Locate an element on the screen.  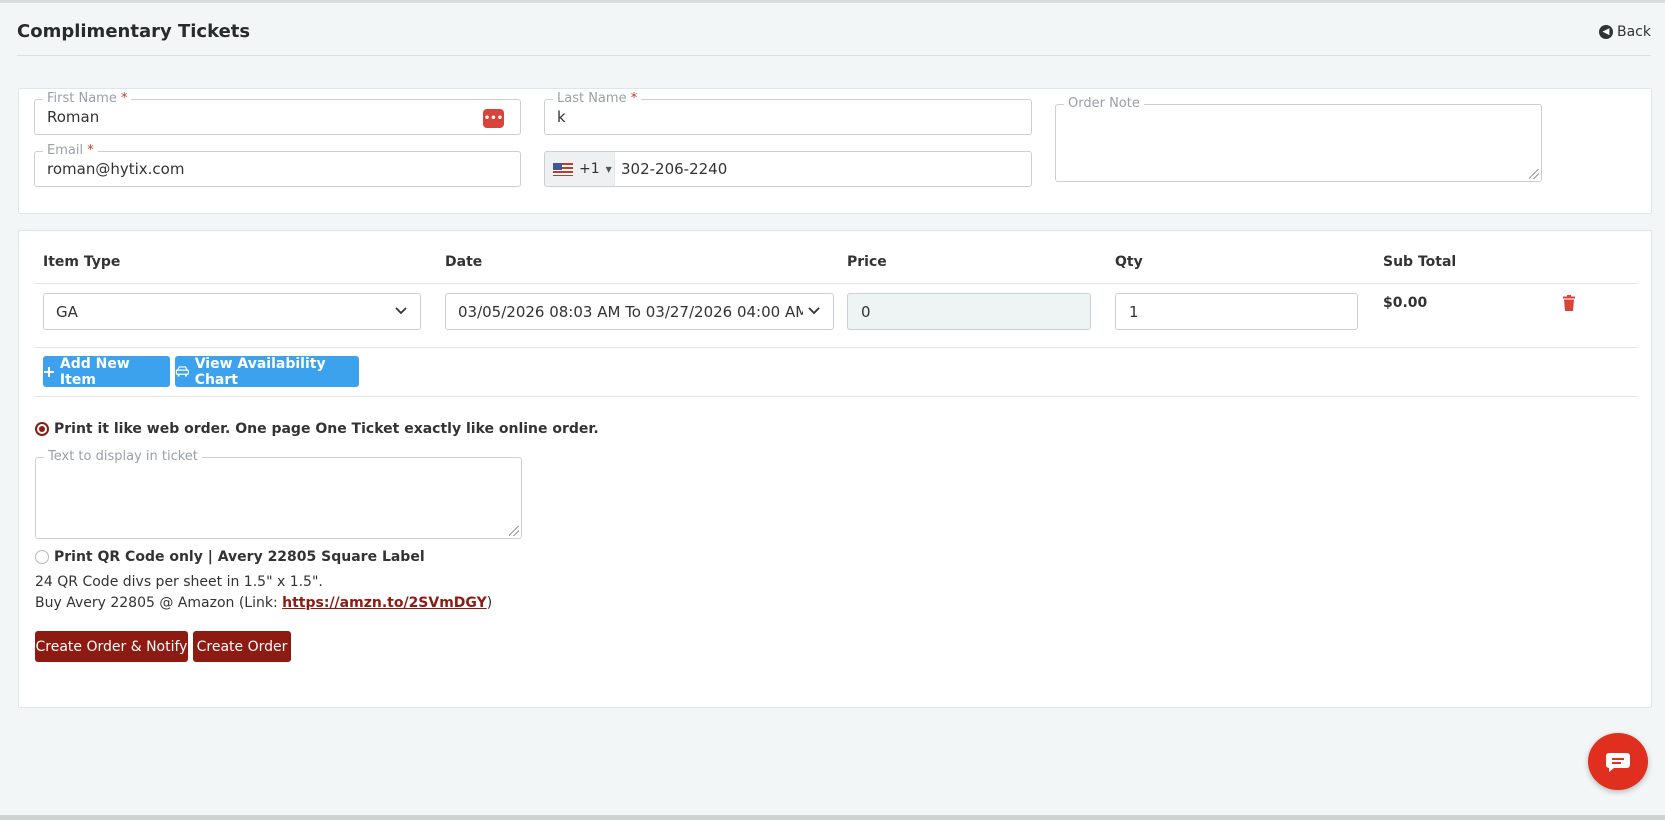
add-new-item-label: Add New Item is located at coordinates (94, 371).